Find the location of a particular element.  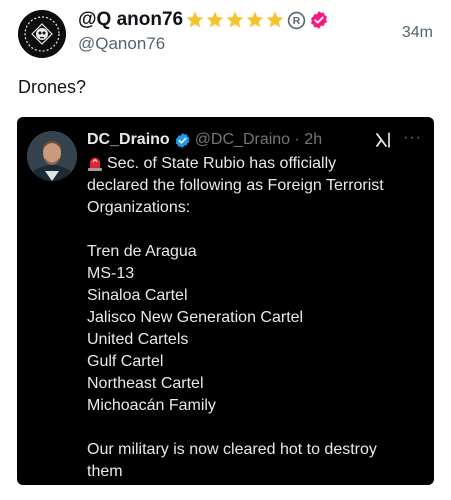

quoted-text-line: Gulf Cartel is located at coordinates (125, 361).